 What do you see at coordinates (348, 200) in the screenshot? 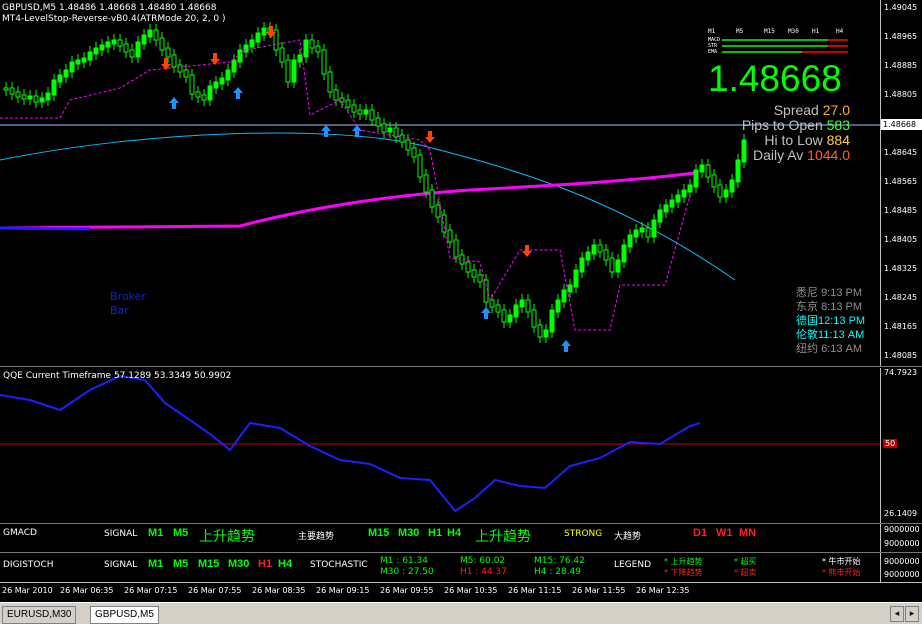
I see `fast-ma-line` at bounding box center [348, 200].